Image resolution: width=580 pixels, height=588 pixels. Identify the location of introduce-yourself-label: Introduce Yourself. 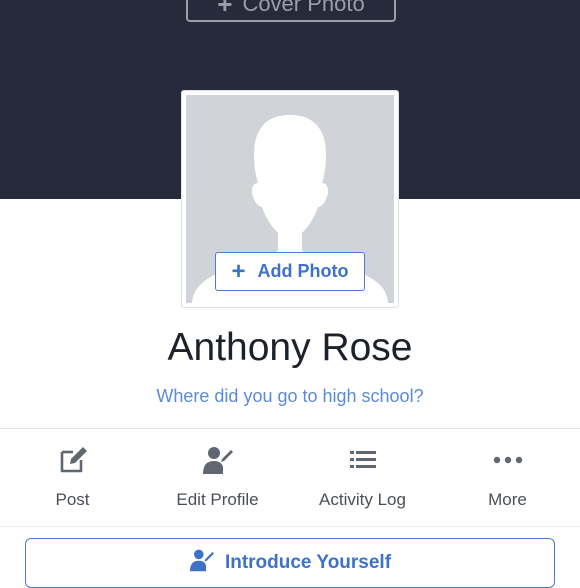
(308, 562).